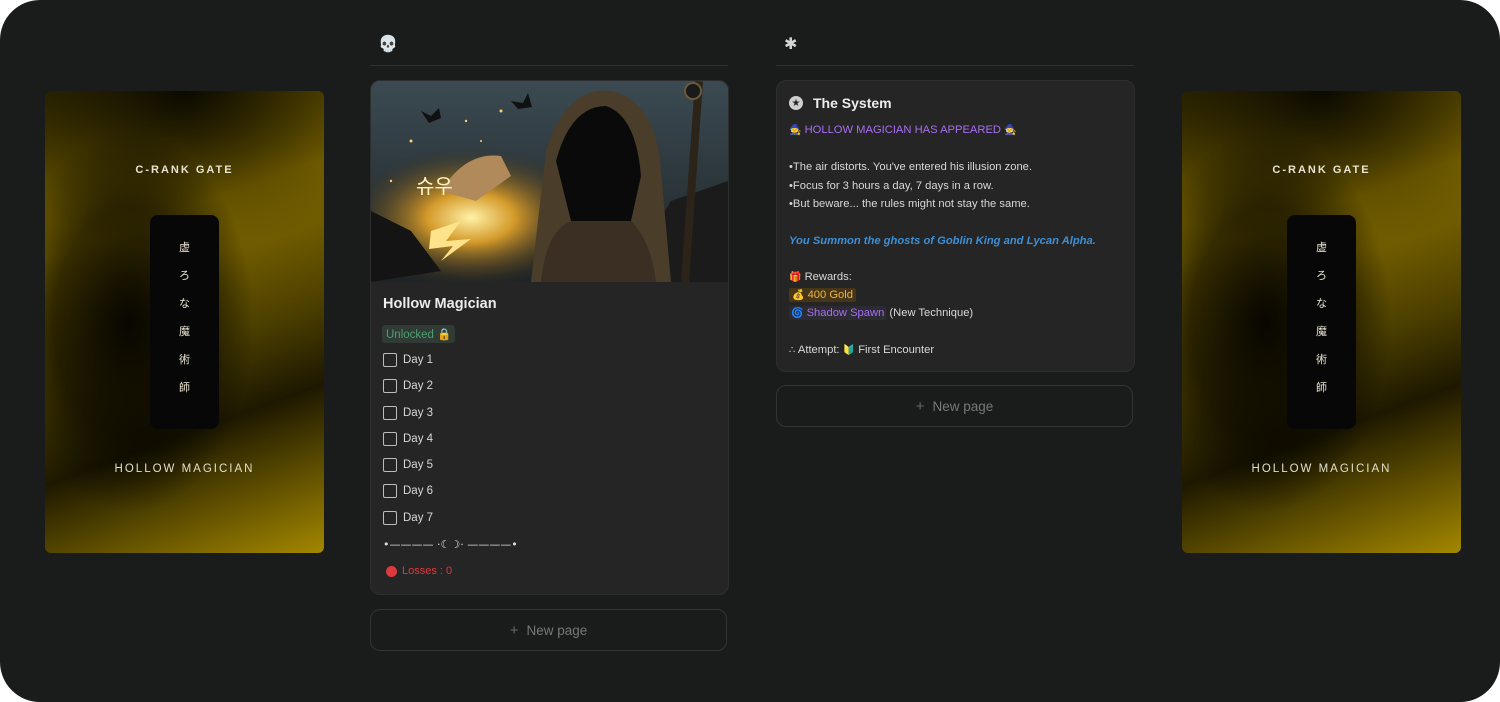 The height and width of the screenshot is (702, 1500). What do you see at coordinates (549, 181) in the screenshot?
I see `card-cover-image: 슈우` at bounding box center [549, 181].